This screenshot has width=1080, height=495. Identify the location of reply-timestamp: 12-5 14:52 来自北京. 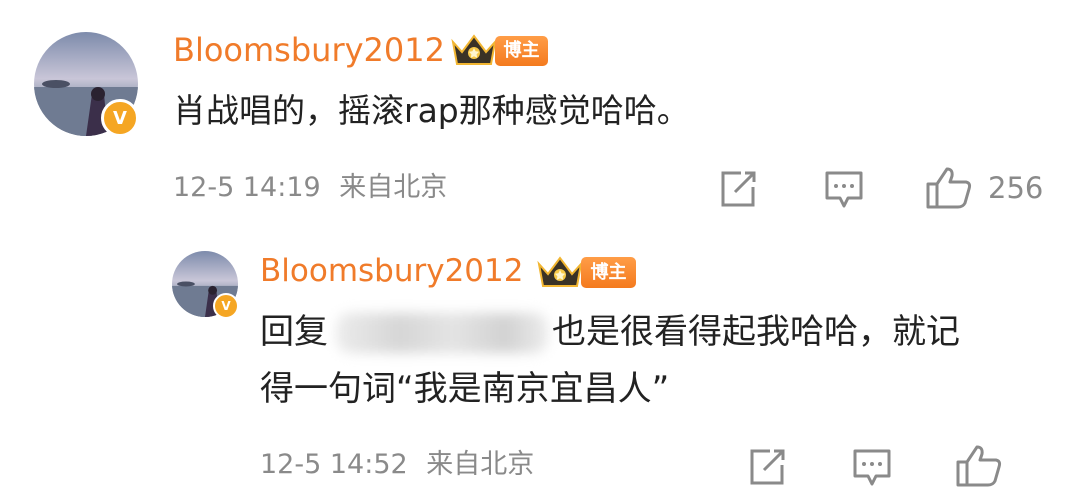
(397, 465).